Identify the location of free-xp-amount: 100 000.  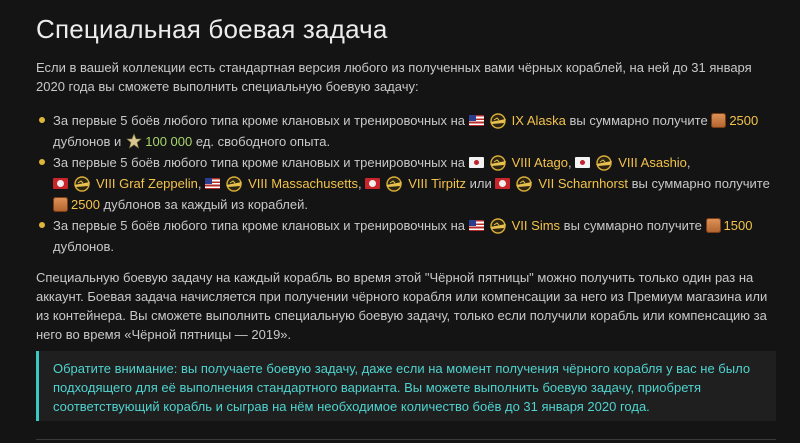
(169, 141).